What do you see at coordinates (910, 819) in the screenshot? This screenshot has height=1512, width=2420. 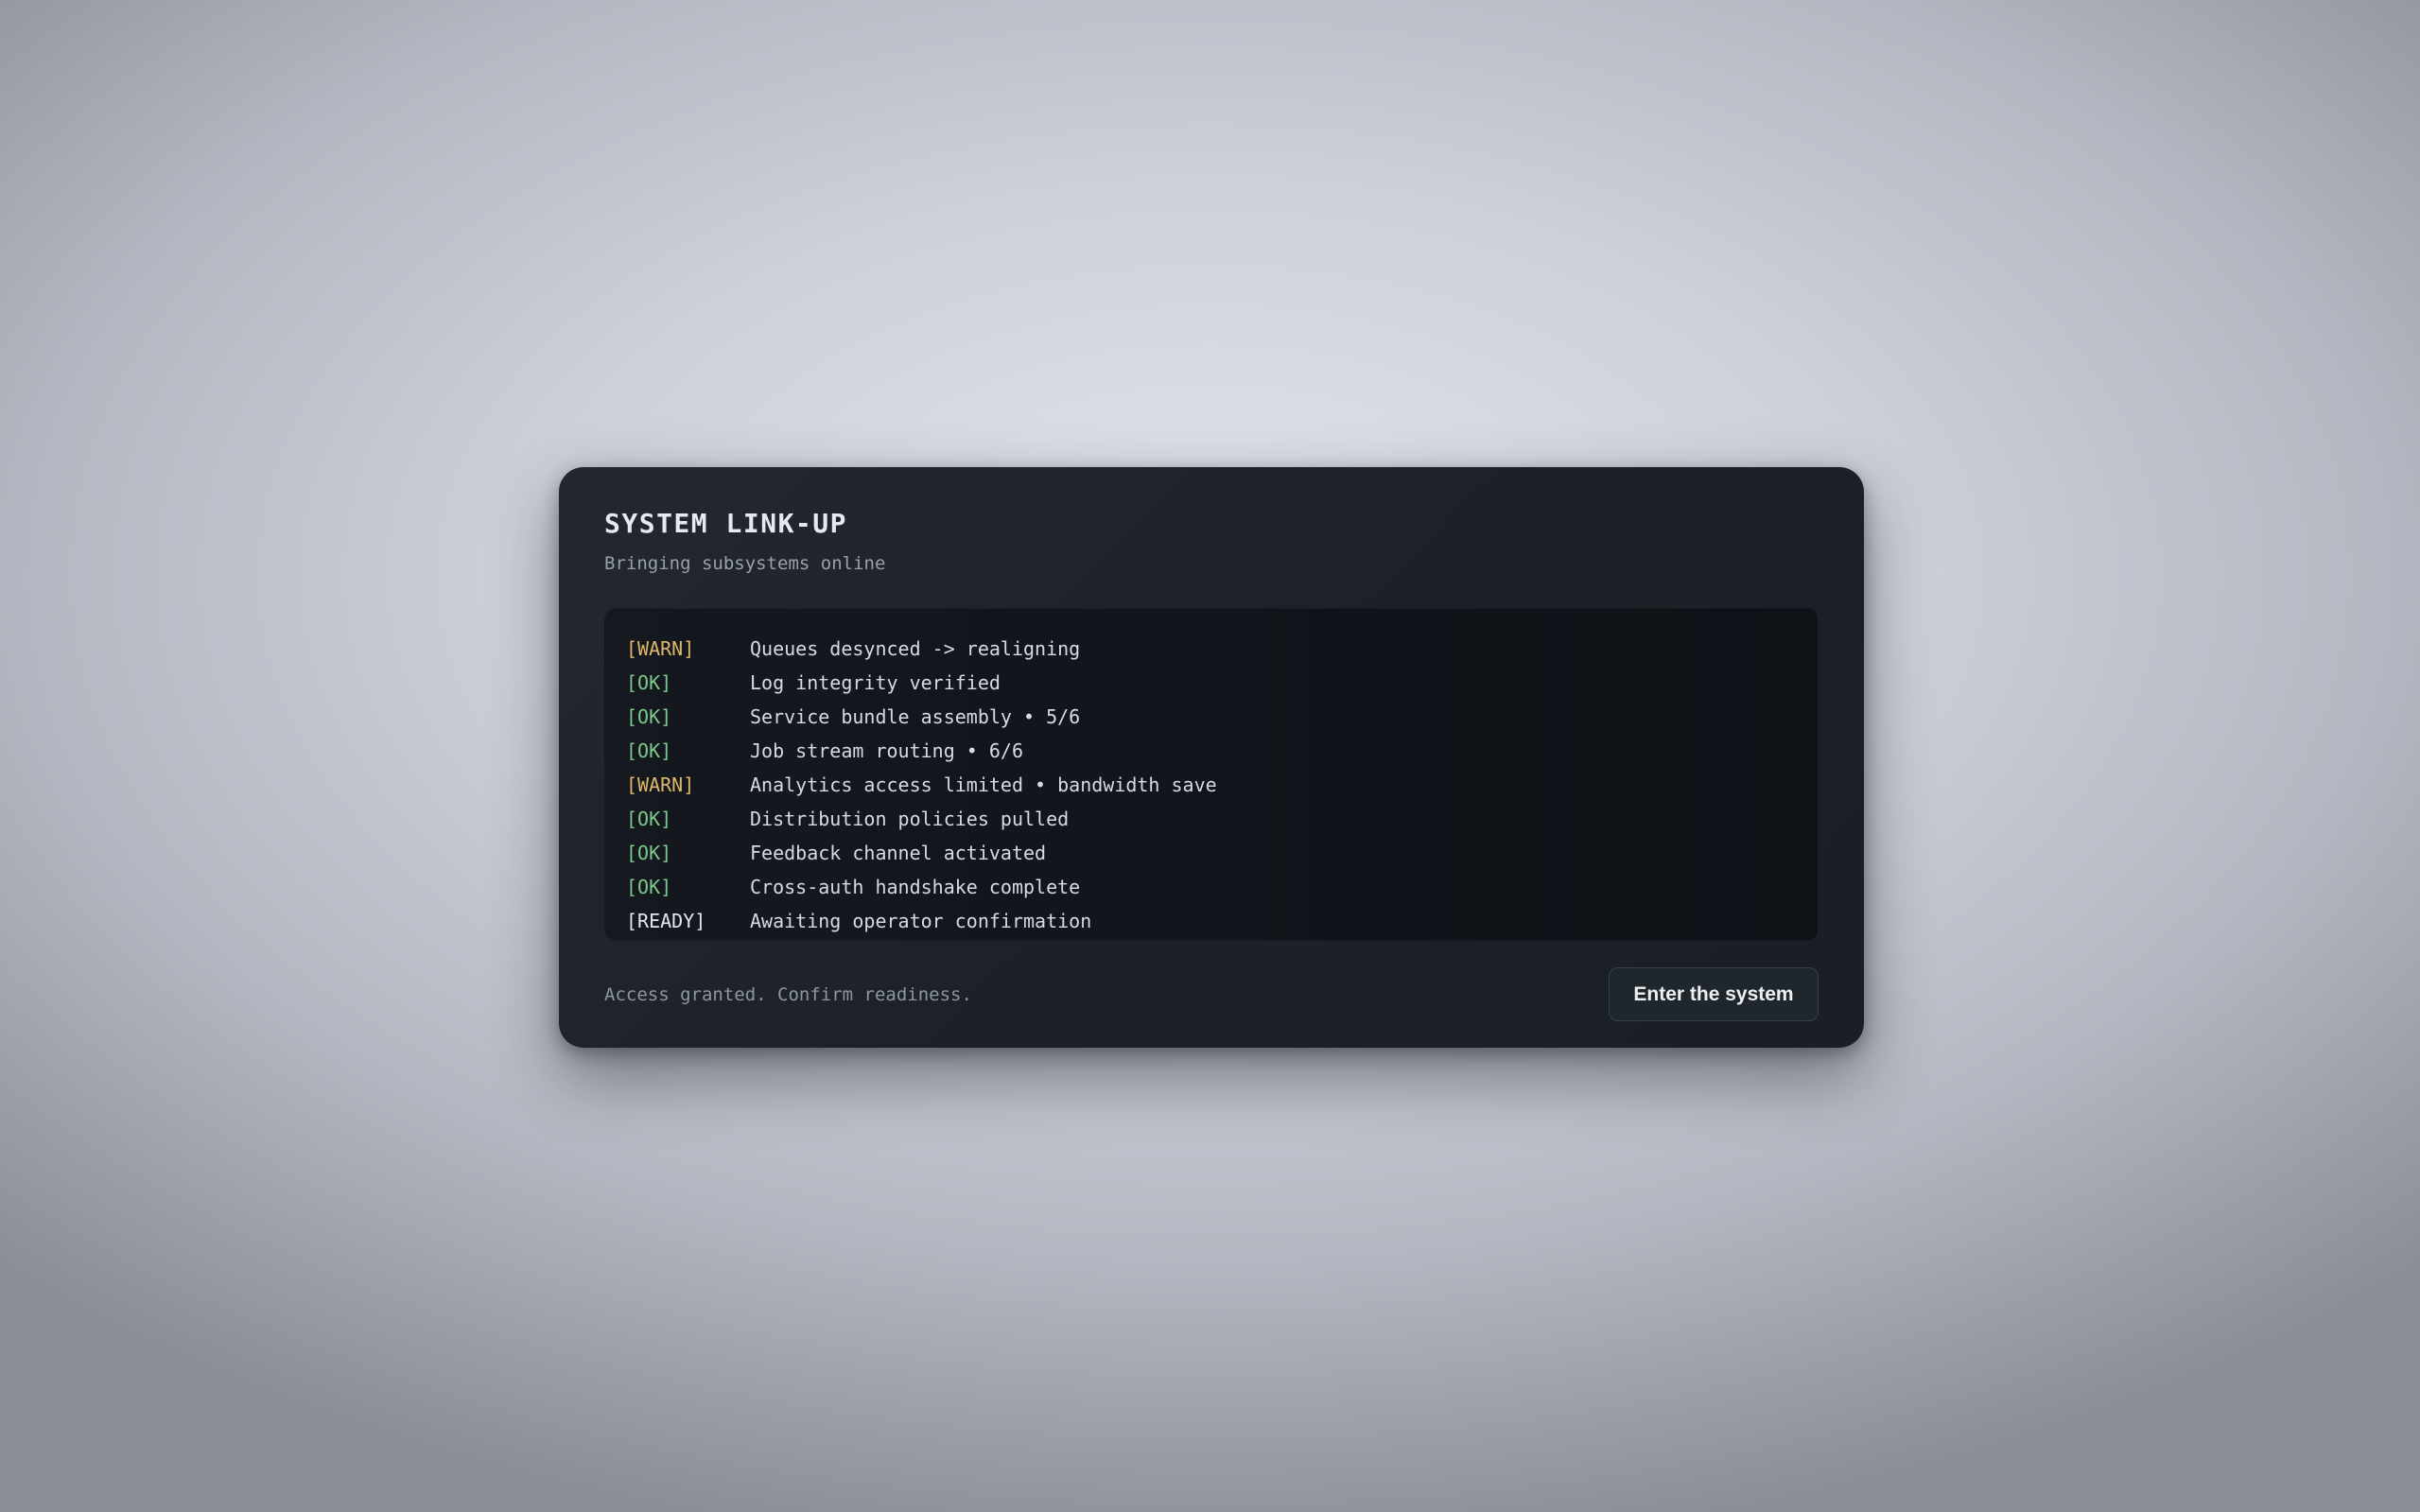 I see `log-message: Distribution policies pulled` at bounding box center [910, 819].